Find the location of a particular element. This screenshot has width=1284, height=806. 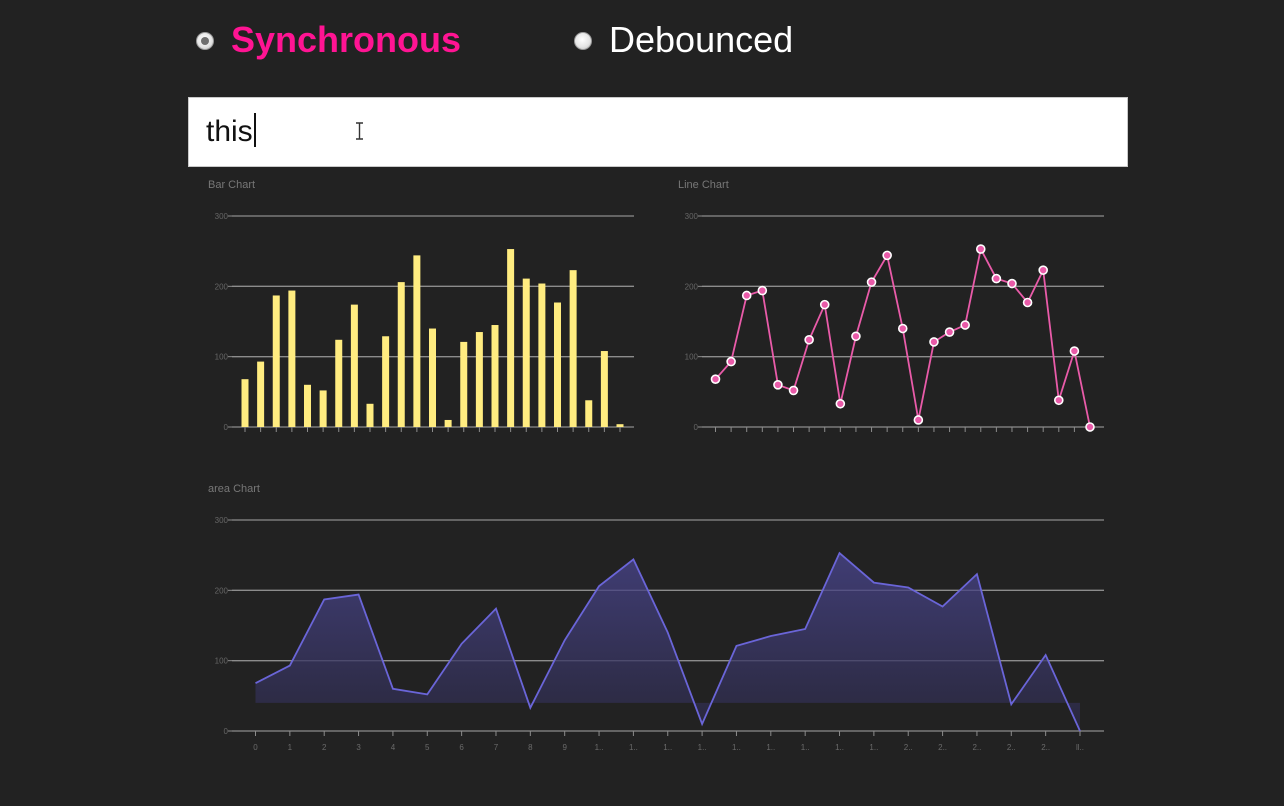

chart-title: Bar Chart is located at coordinates (231, 185).